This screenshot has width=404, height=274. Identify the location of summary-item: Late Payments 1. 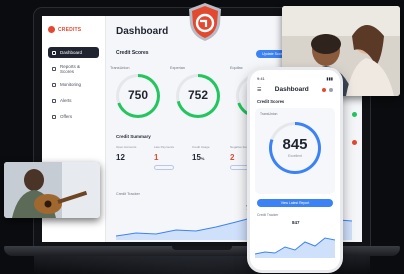
(168, 157).